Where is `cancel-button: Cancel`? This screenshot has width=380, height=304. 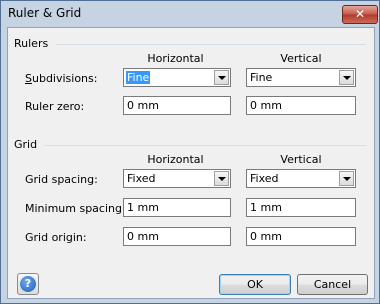 cancel-button: Cancel is located at coordinates (332, 284).